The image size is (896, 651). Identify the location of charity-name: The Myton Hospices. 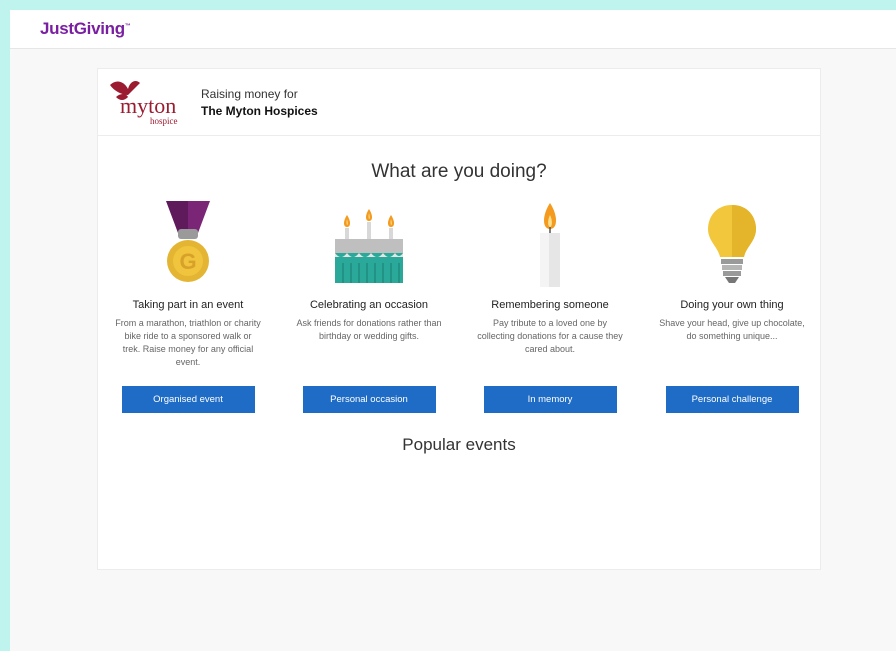
(259, 111).